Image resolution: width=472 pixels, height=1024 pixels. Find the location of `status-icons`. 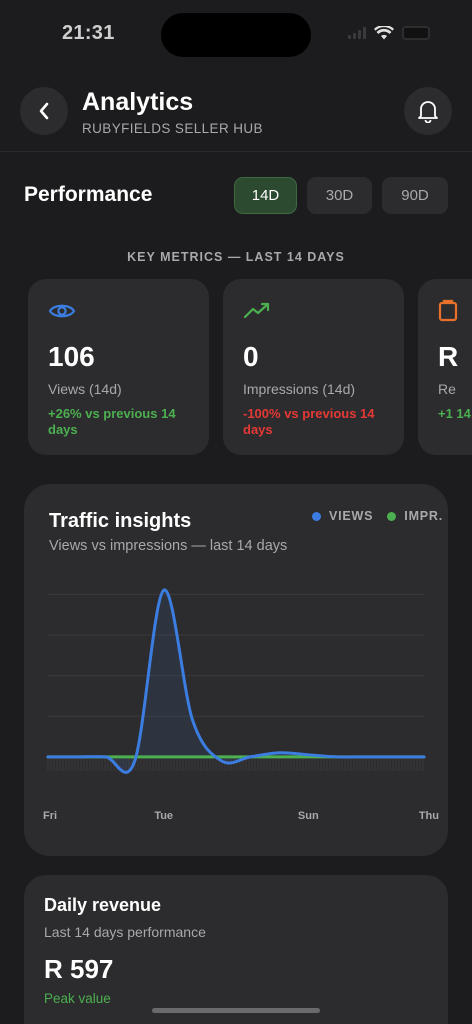

status-icons is located at coordinates (389, 33).